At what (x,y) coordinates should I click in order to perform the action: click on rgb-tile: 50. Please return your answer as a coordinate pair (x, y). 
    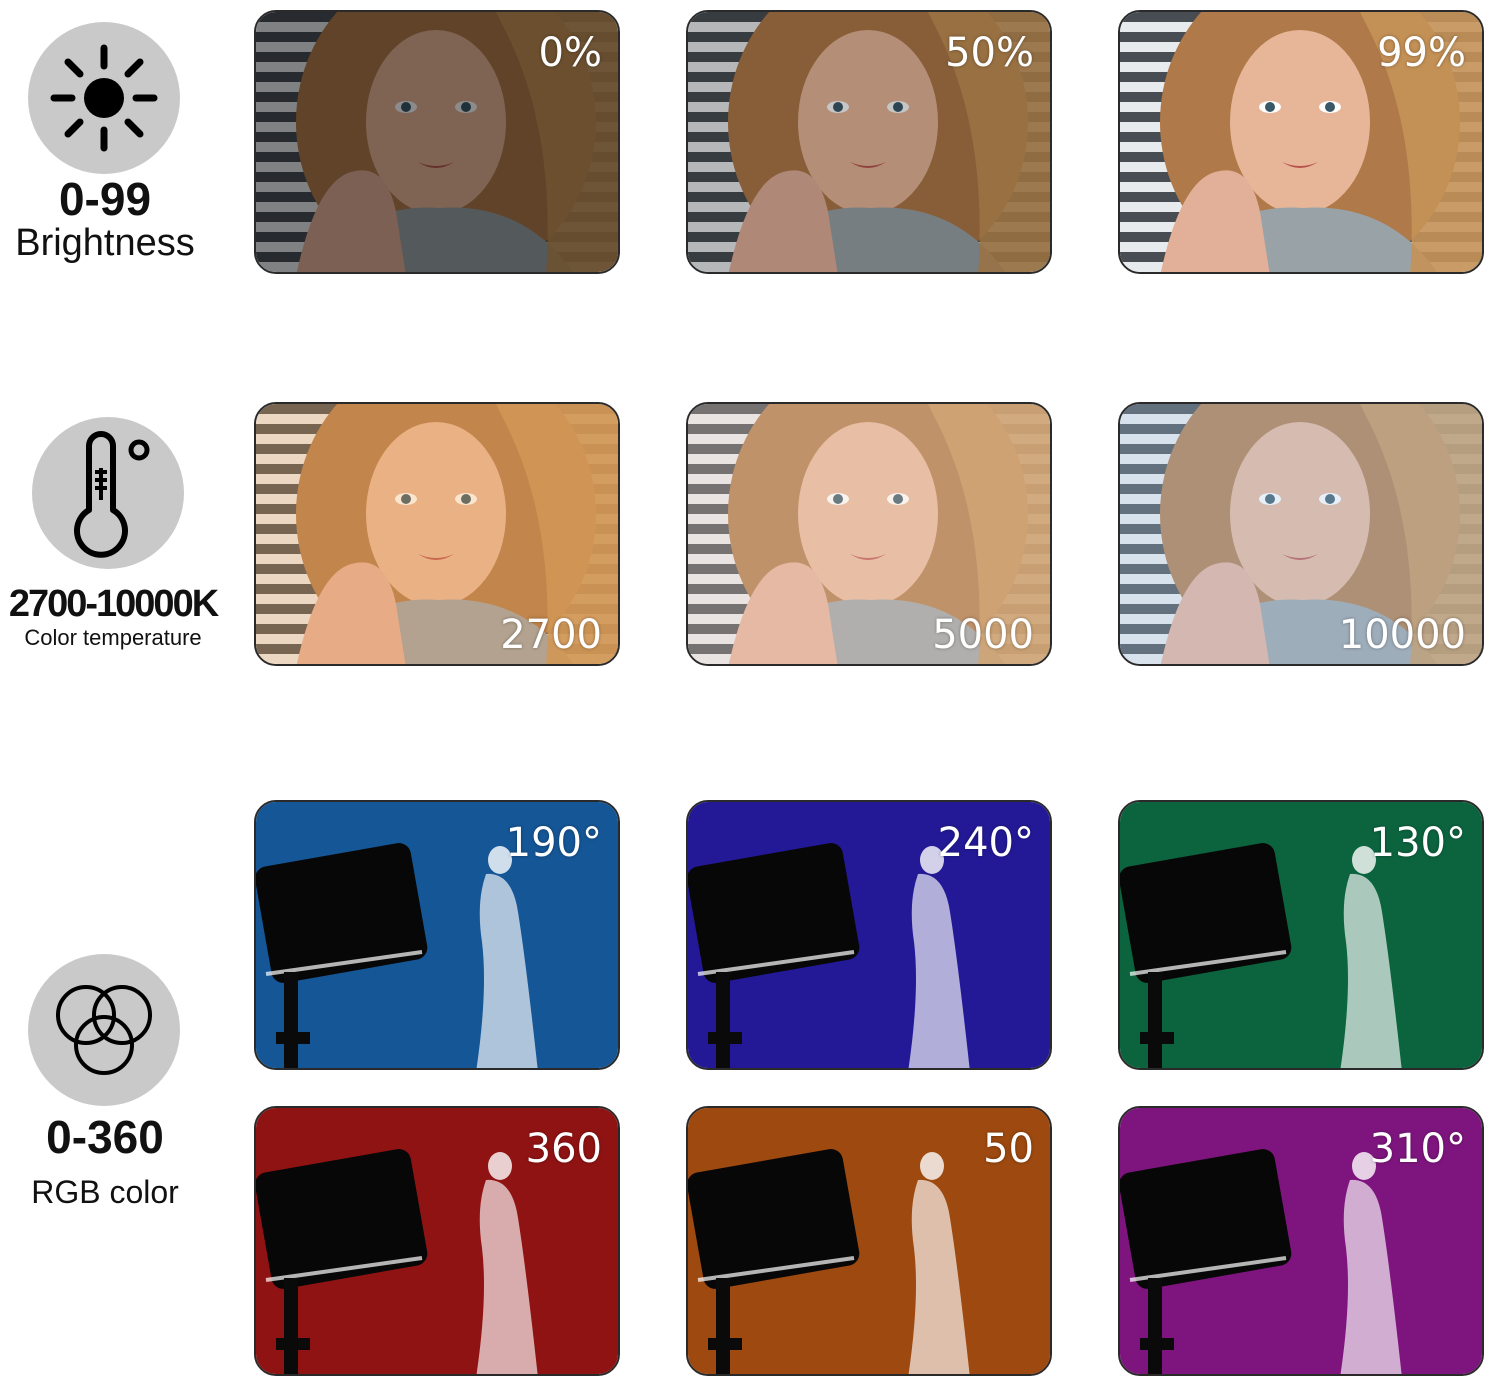
    Looking at the image, I should click on (869, 1241).